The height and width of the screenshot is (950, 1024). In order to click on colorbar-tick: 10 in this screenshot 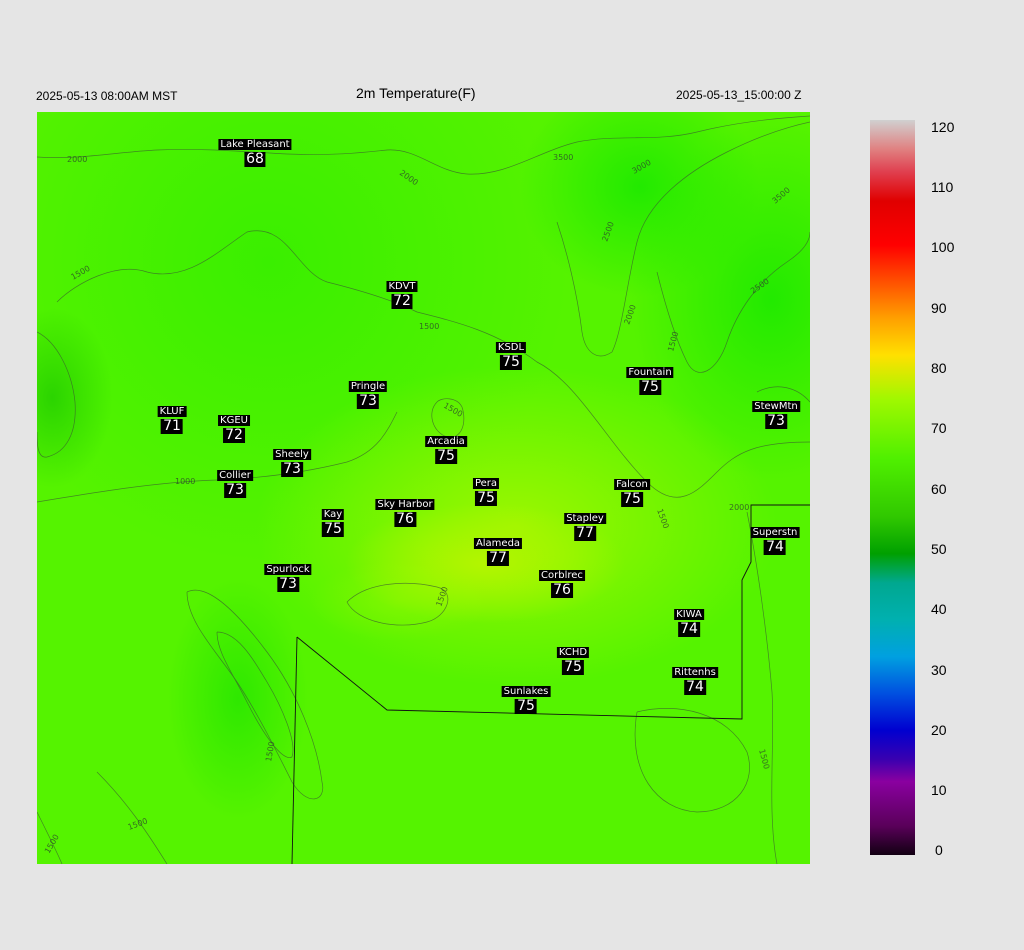, I will do `click(939, 790)`.